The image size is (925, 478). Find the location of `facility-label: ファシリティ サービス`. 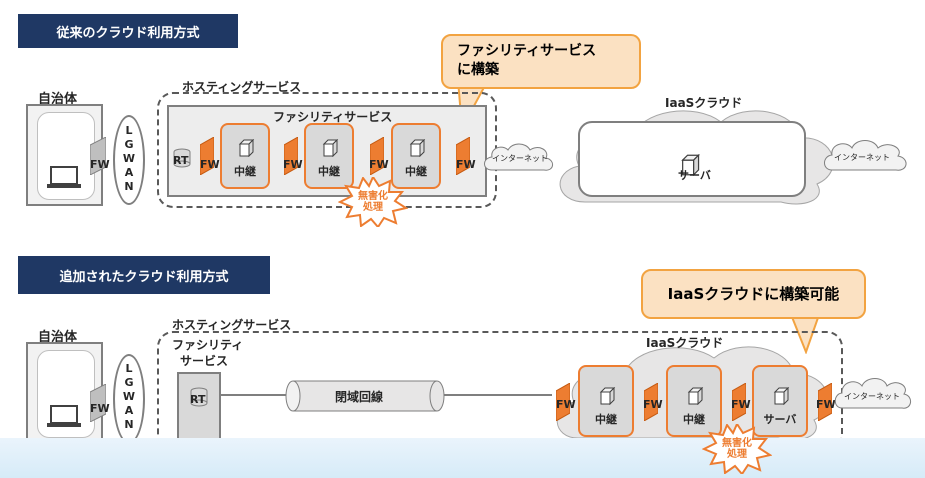

facility-label: ファシリティ サービス is located at coordinates (208, 353).